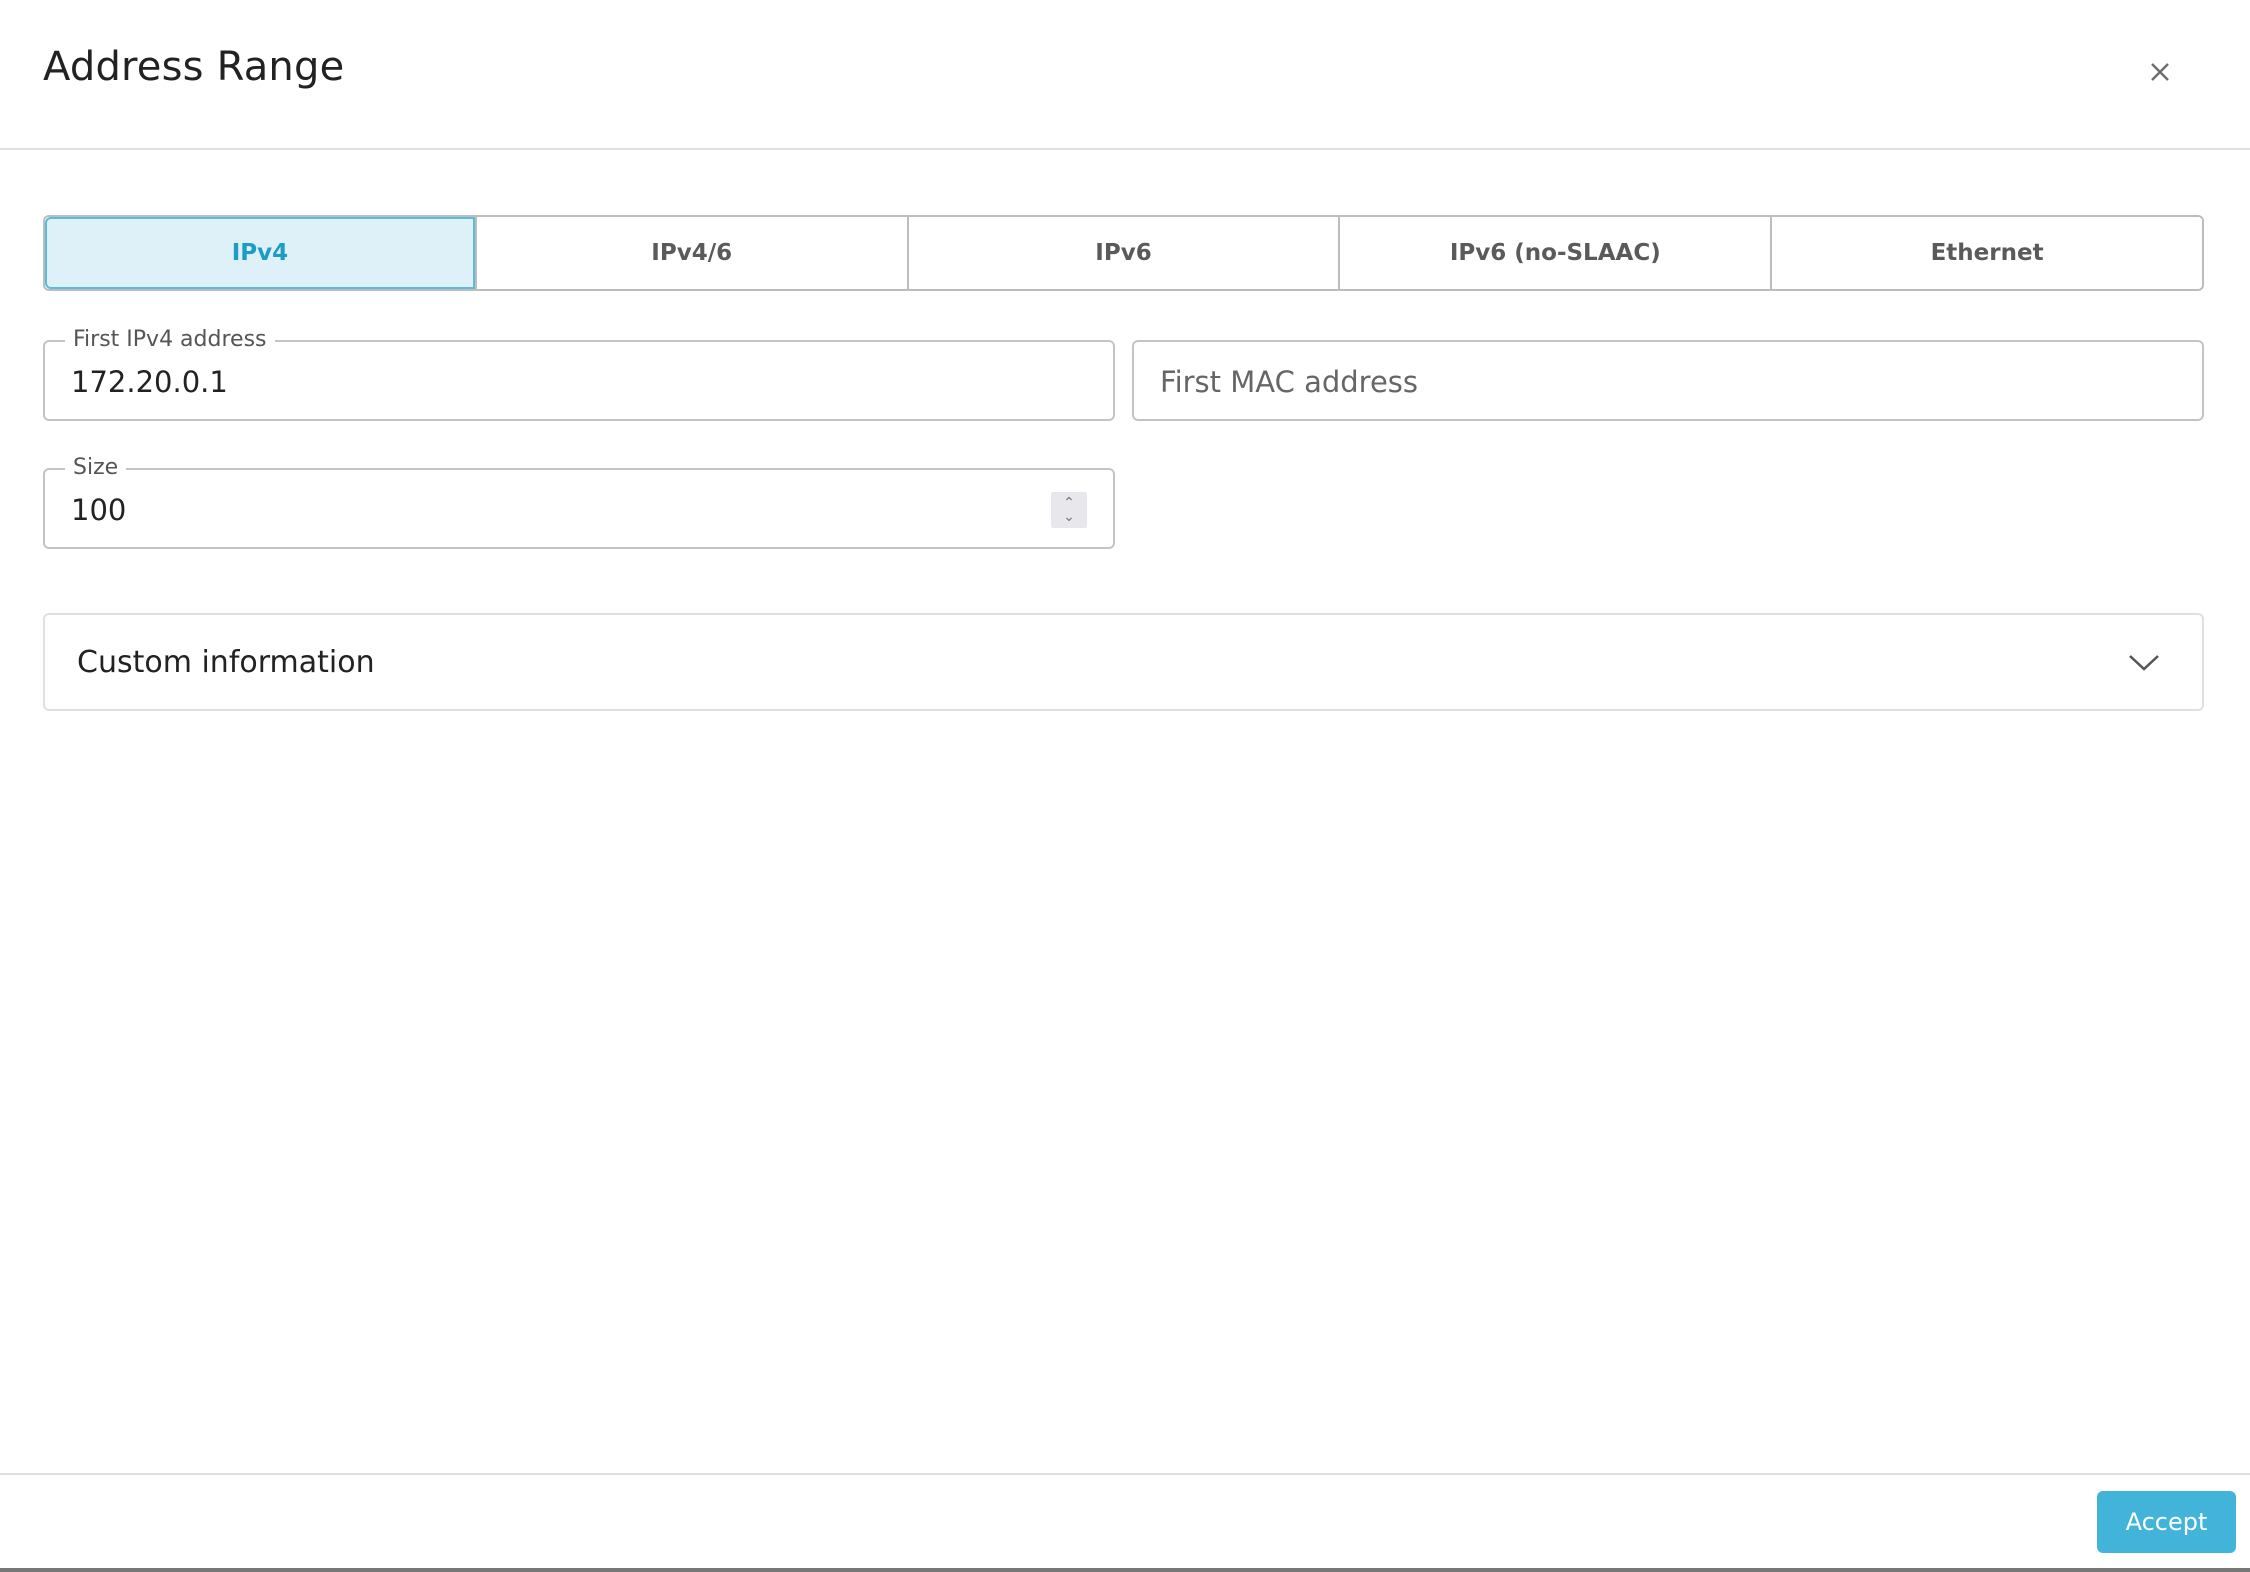 This screenshot has height=1572, width=2250. What do you see at coordinates (260, 253) in the screenshot?
I see `tab-ipv4: IPv4` at bounding box center [260, 253].